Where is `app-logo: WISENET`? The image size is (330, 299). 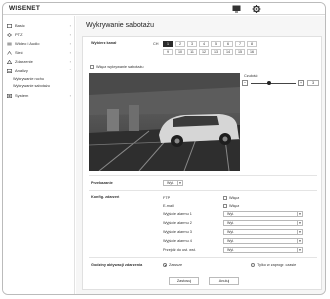 app-logo: WISENET is located at coordinates (25, 8).